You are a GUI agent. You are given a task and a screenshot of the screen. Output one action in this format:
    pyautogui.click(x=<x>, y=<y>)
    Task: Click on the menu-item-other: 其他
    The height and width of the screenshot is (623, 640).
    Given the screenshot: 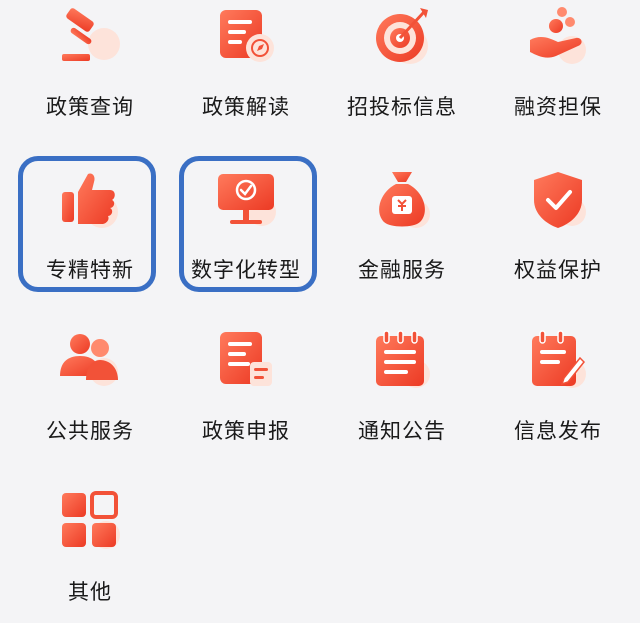 What is the action you would take?
    pyautogui.click(x=90, y=548)
    